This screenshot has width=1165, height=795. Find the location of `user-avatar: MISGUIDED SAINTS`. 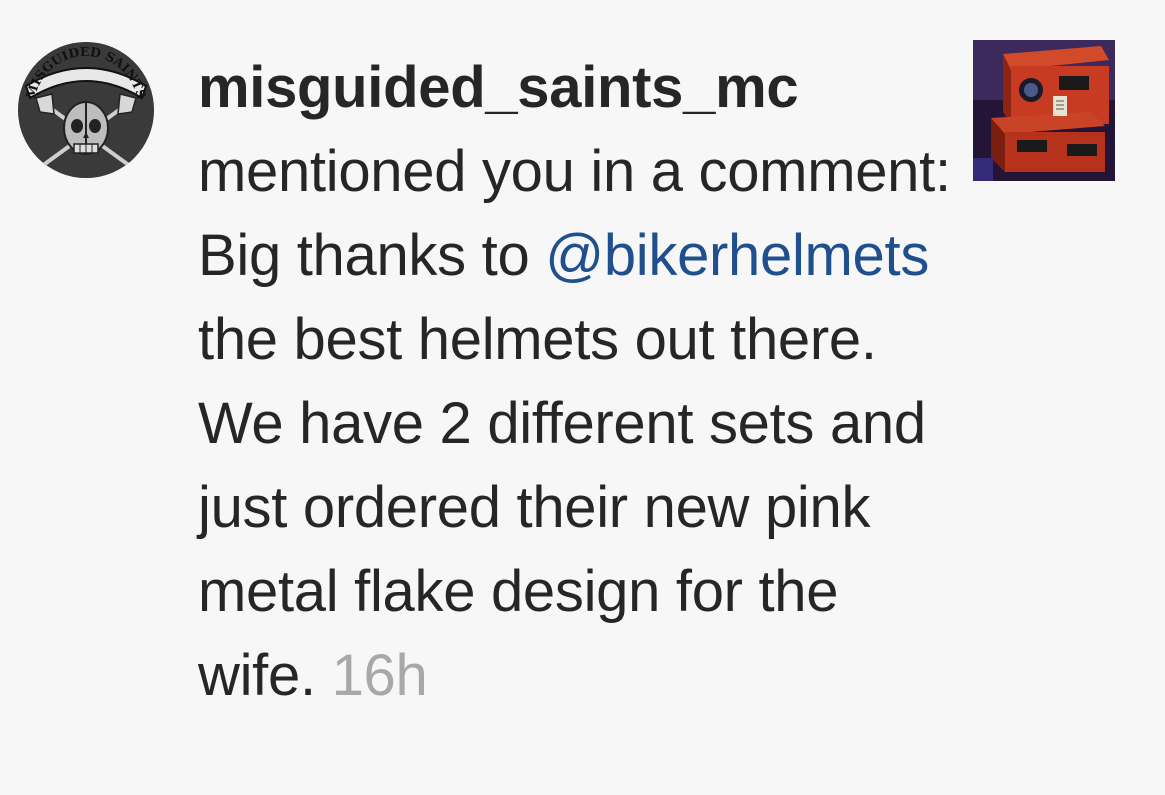

user-avatar: MISGUIDED SAINTS is located at coordinates (86, 110).